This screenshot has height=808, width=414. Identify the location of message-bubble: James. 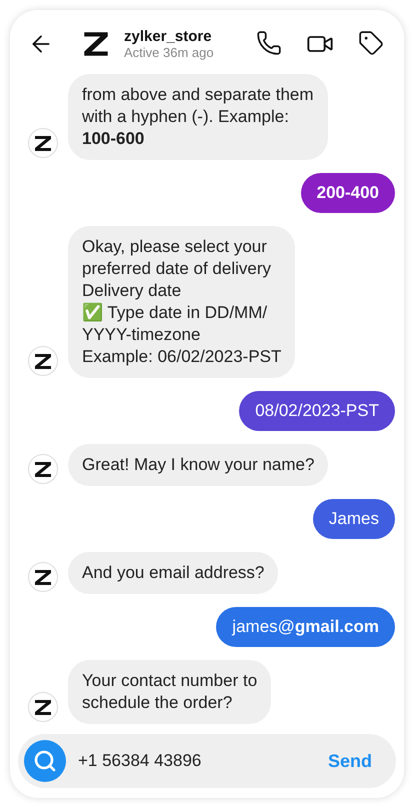
(353, 519).